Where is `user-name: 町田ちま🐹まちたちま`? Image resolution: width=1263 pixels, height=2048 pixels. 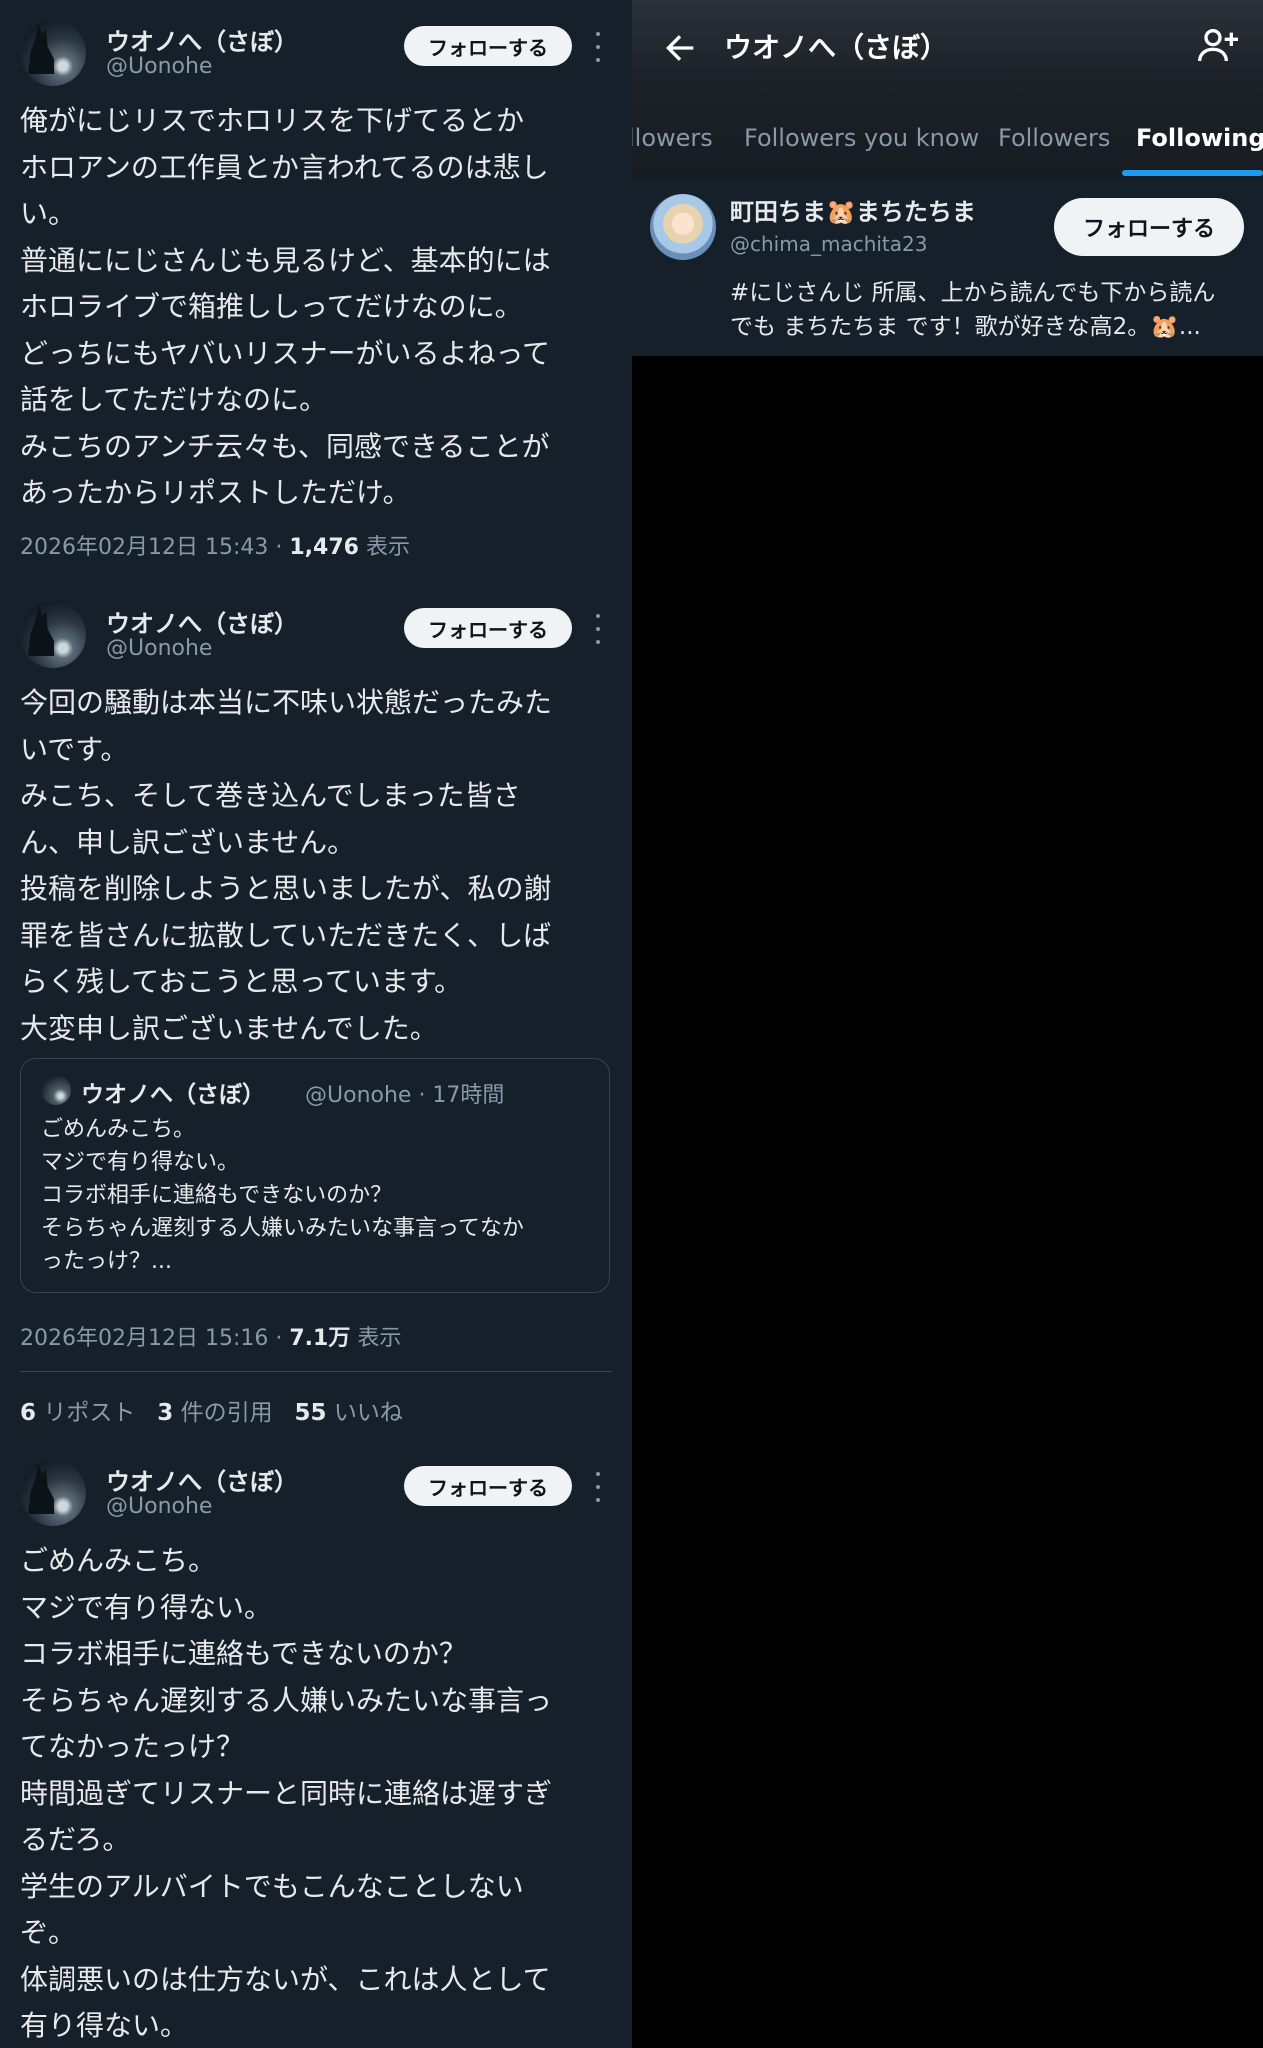 user-name: 町田ちま🐹まちたちま is located at coordinates (853, 209).